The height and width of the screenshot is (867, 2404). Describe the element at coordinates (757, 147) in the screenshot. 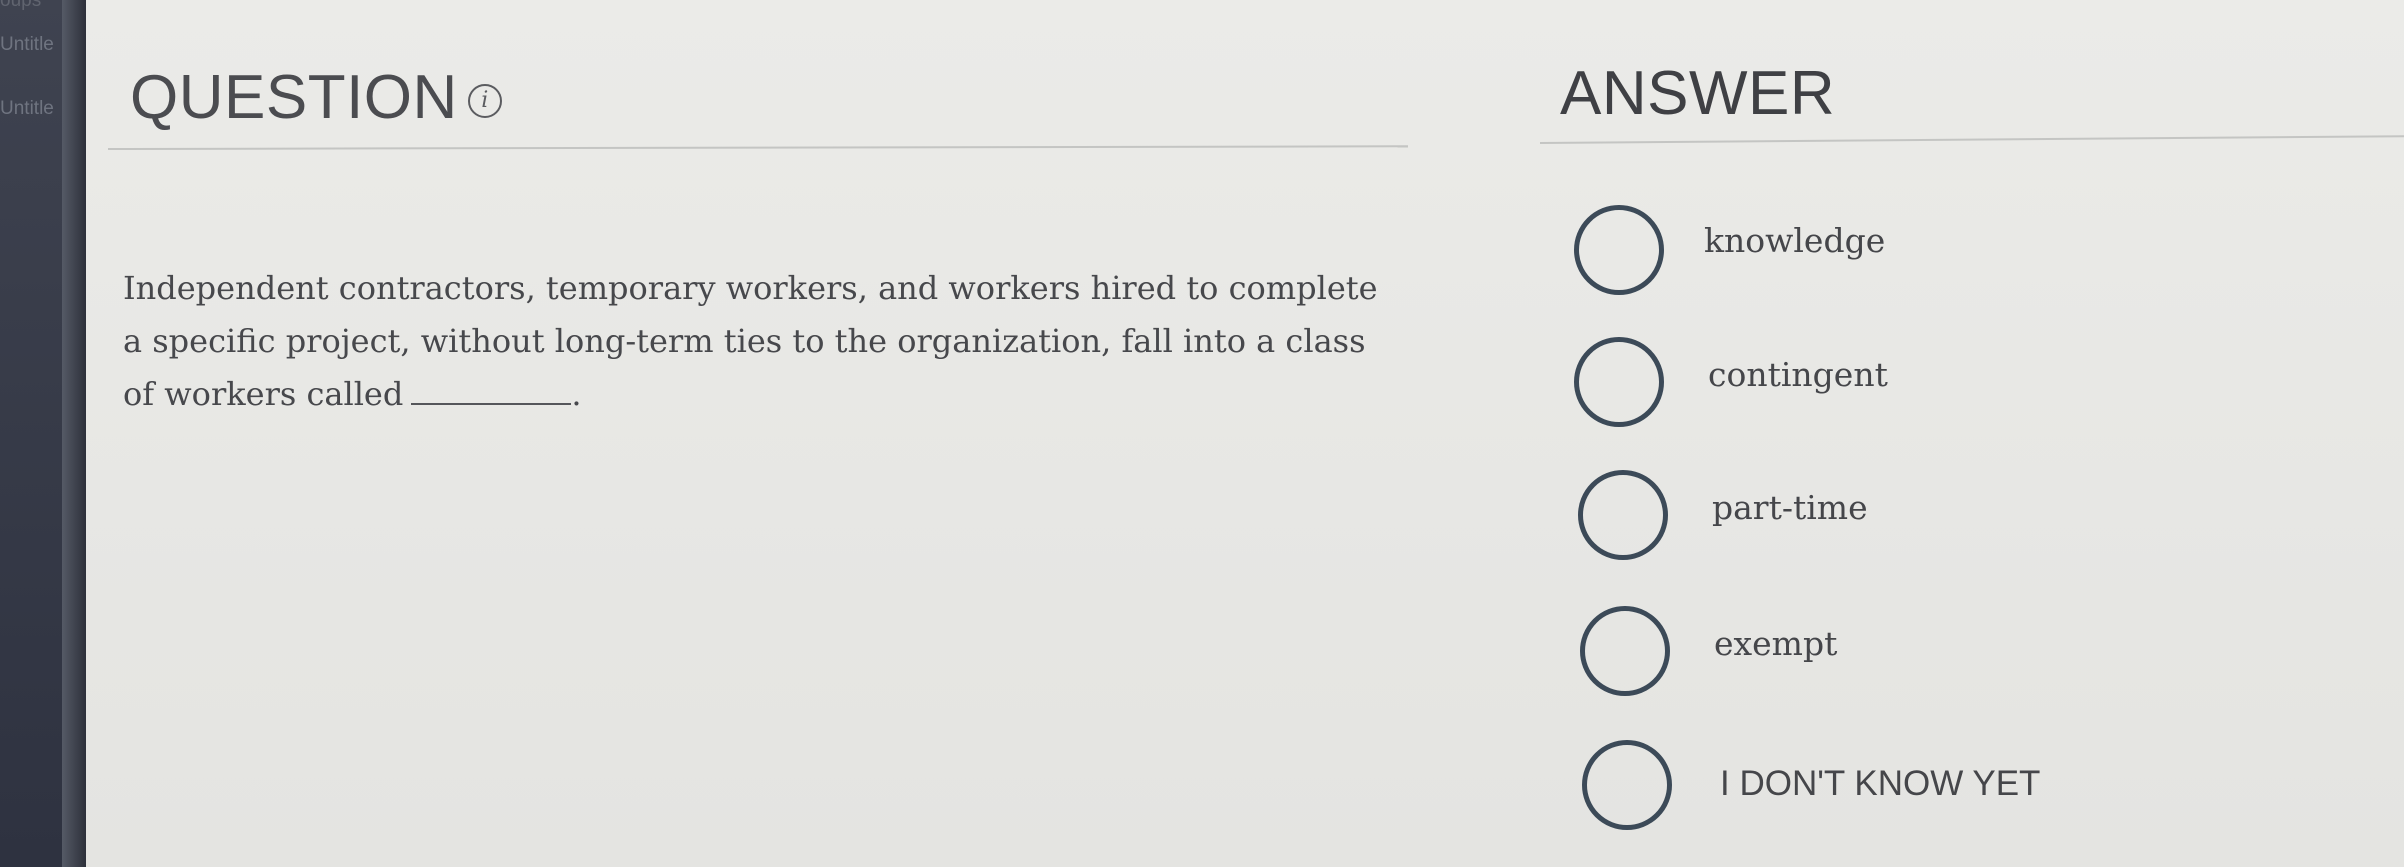

I see `question-divider` at that location.